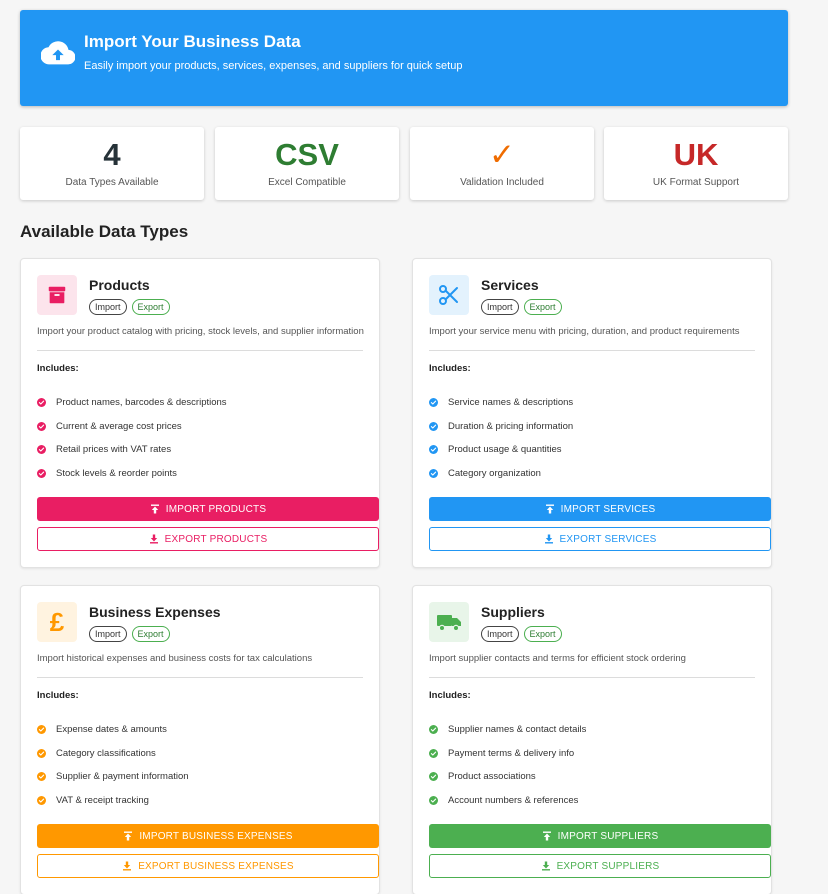  What do you see at coordinates (608, 539) in the screenshot?
I see `export-button-label: EXPORT SERVICES` at bounding box center [608, 539].